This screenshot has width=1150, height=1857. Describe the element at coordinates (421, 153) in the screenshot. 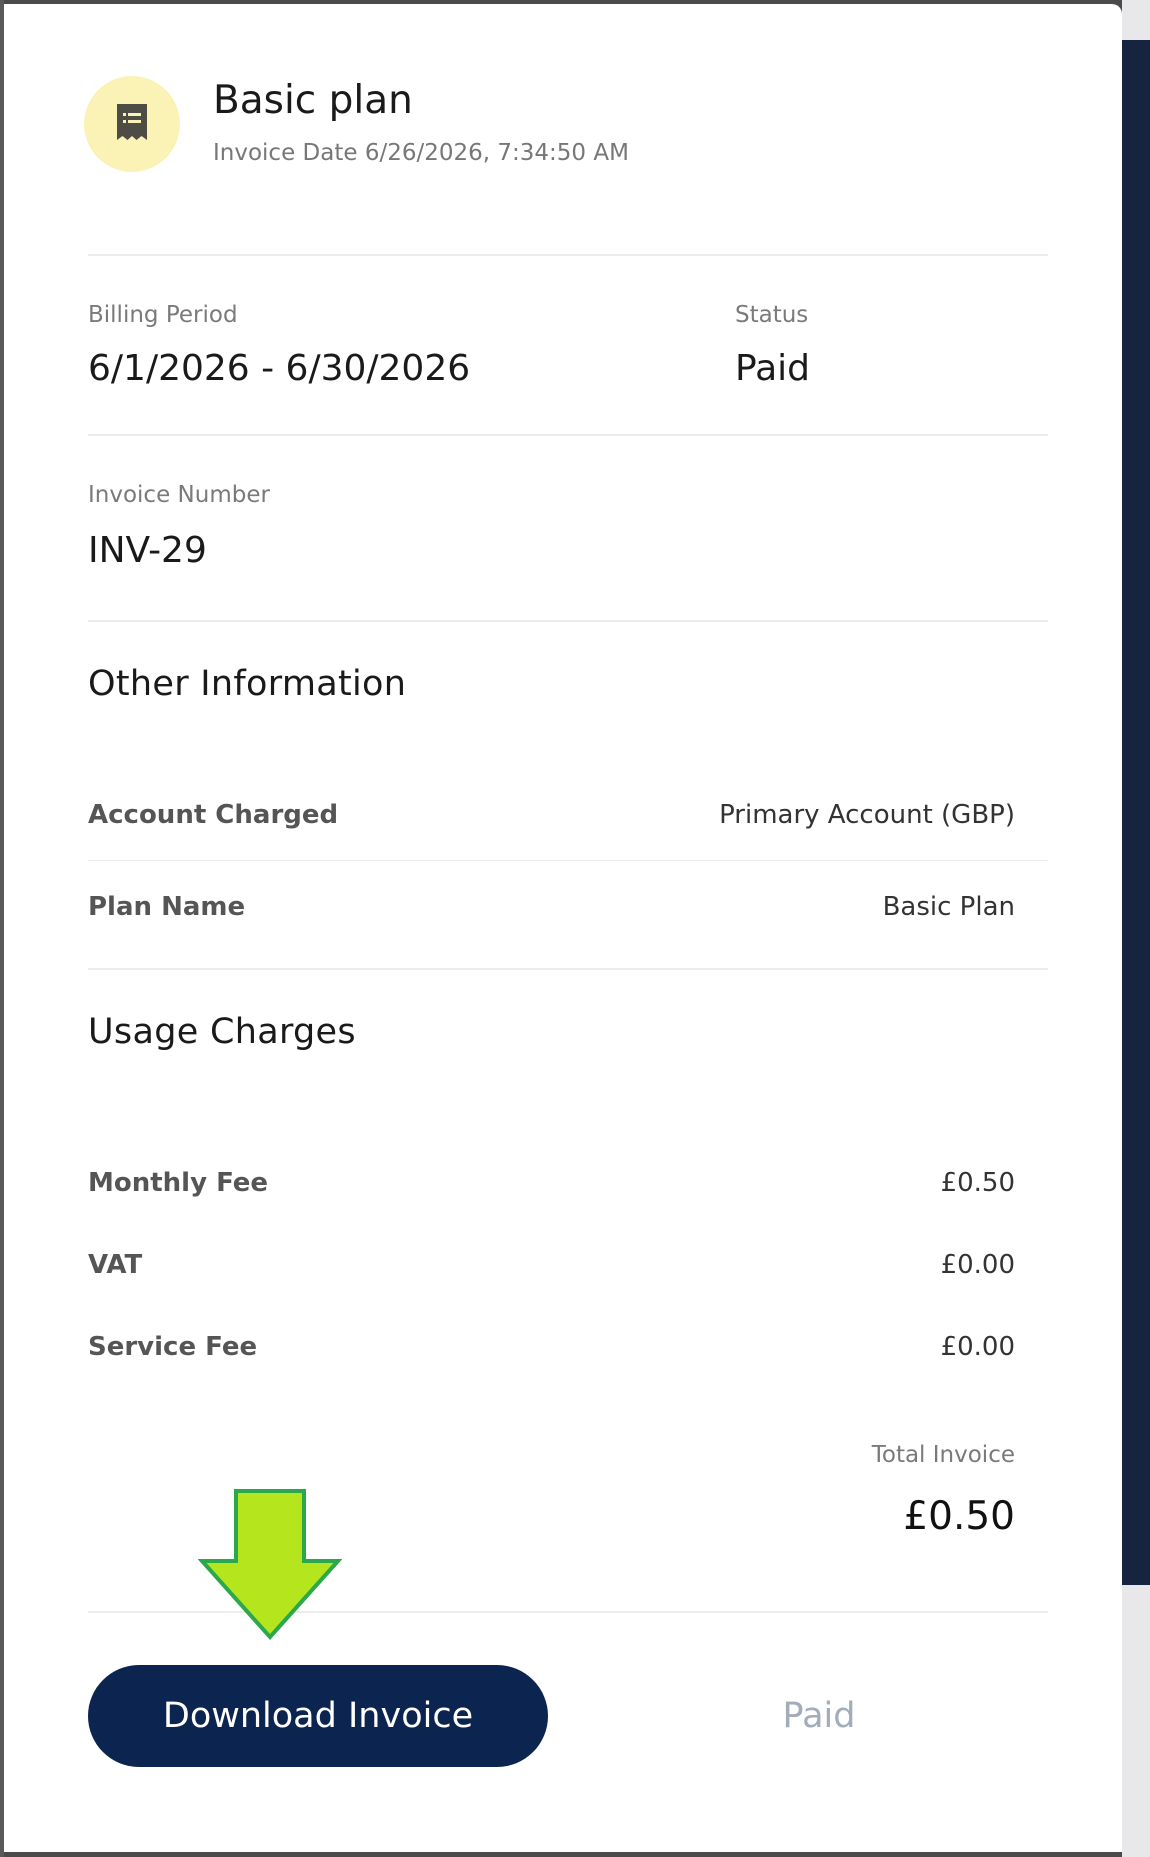

I see `invoice-date: Invoice Date 6/26/2026, 7:34:50 AM` at that location.